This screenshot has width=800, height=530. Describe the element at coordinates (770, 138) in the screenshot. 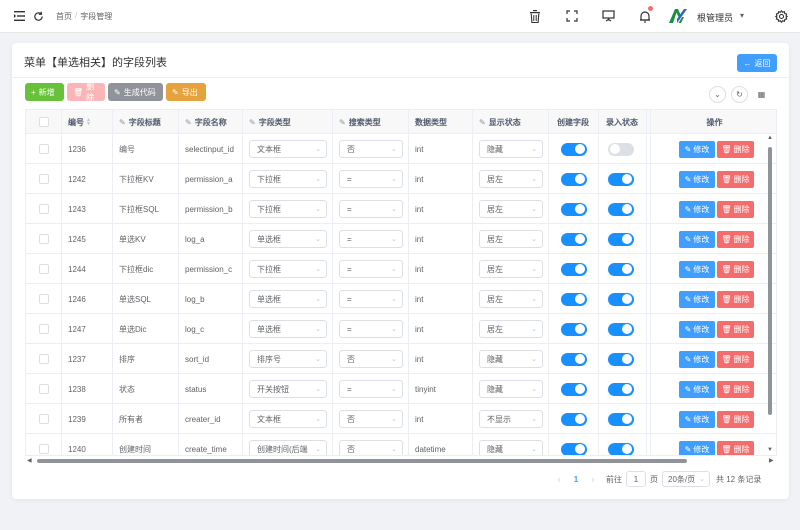

I see `scroll-up-arrow-icon: ▲` at that location.